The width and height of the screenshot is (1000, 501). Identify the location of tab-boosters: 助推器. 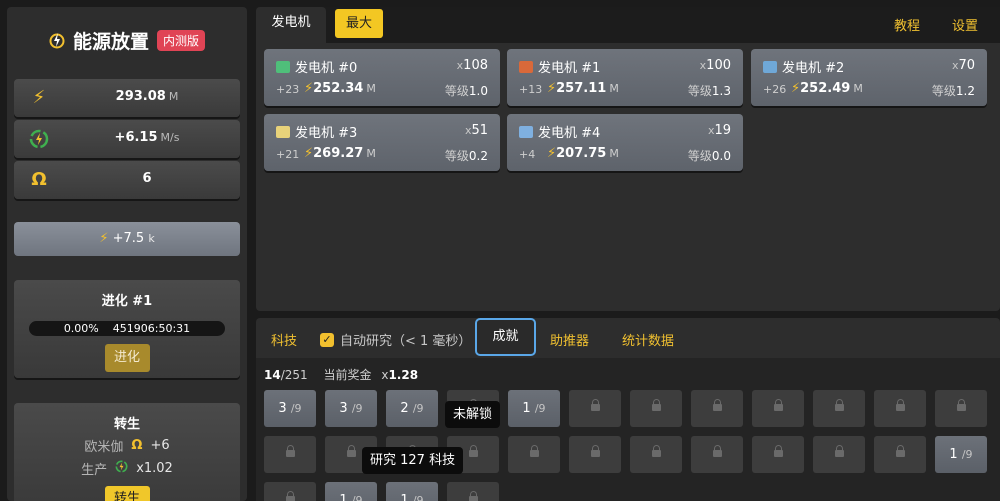
(569, 339).